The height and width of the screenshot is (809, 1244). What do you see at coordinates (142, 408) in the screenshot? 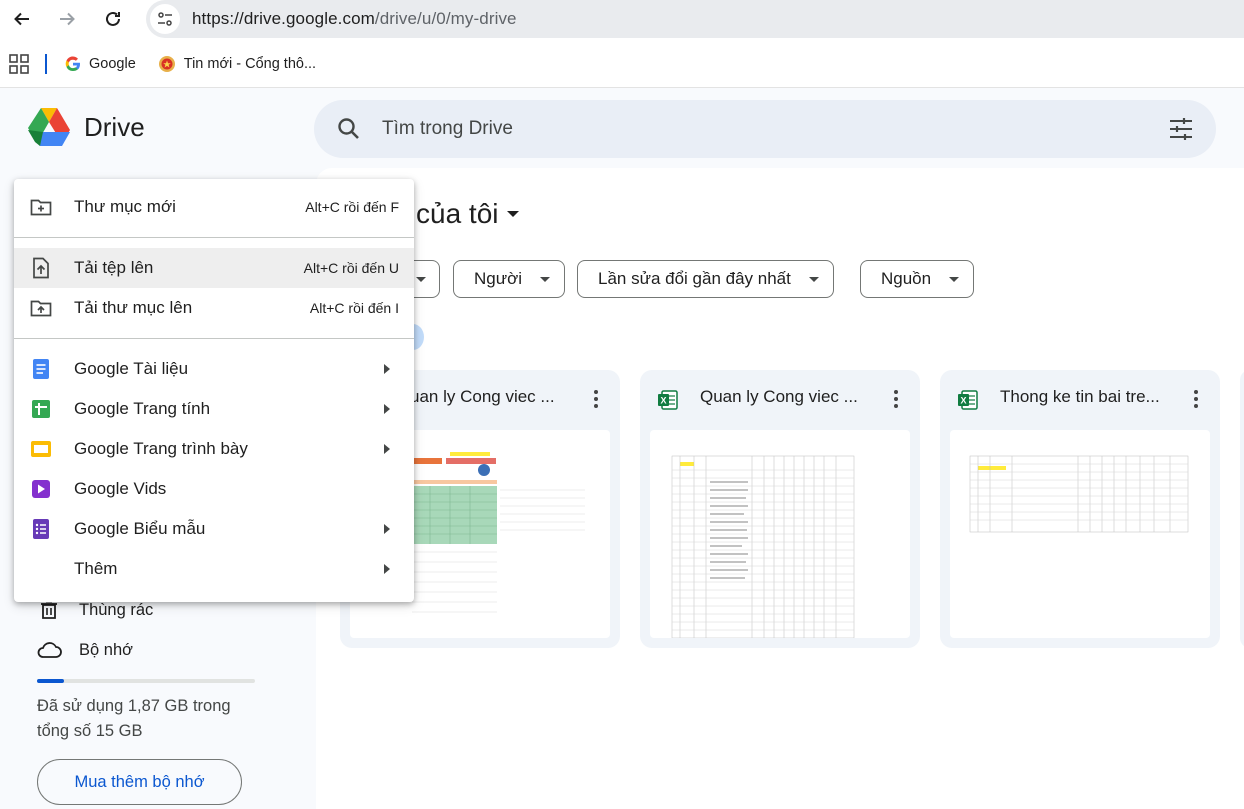
I see `menu-item-label: Google Trang tính` at bounding box center [142, 408].